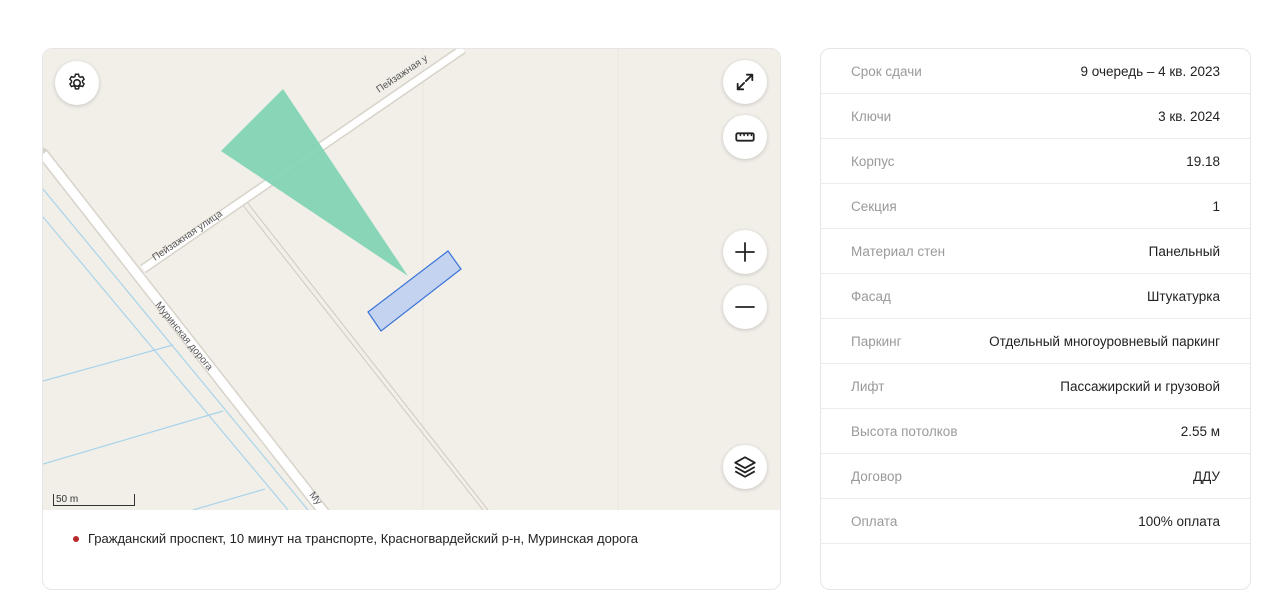  What do you see at coordinates (886, 71) in the screenshot?
I see `detail-label: Срок сдачи` at bounding box center [886, 71].